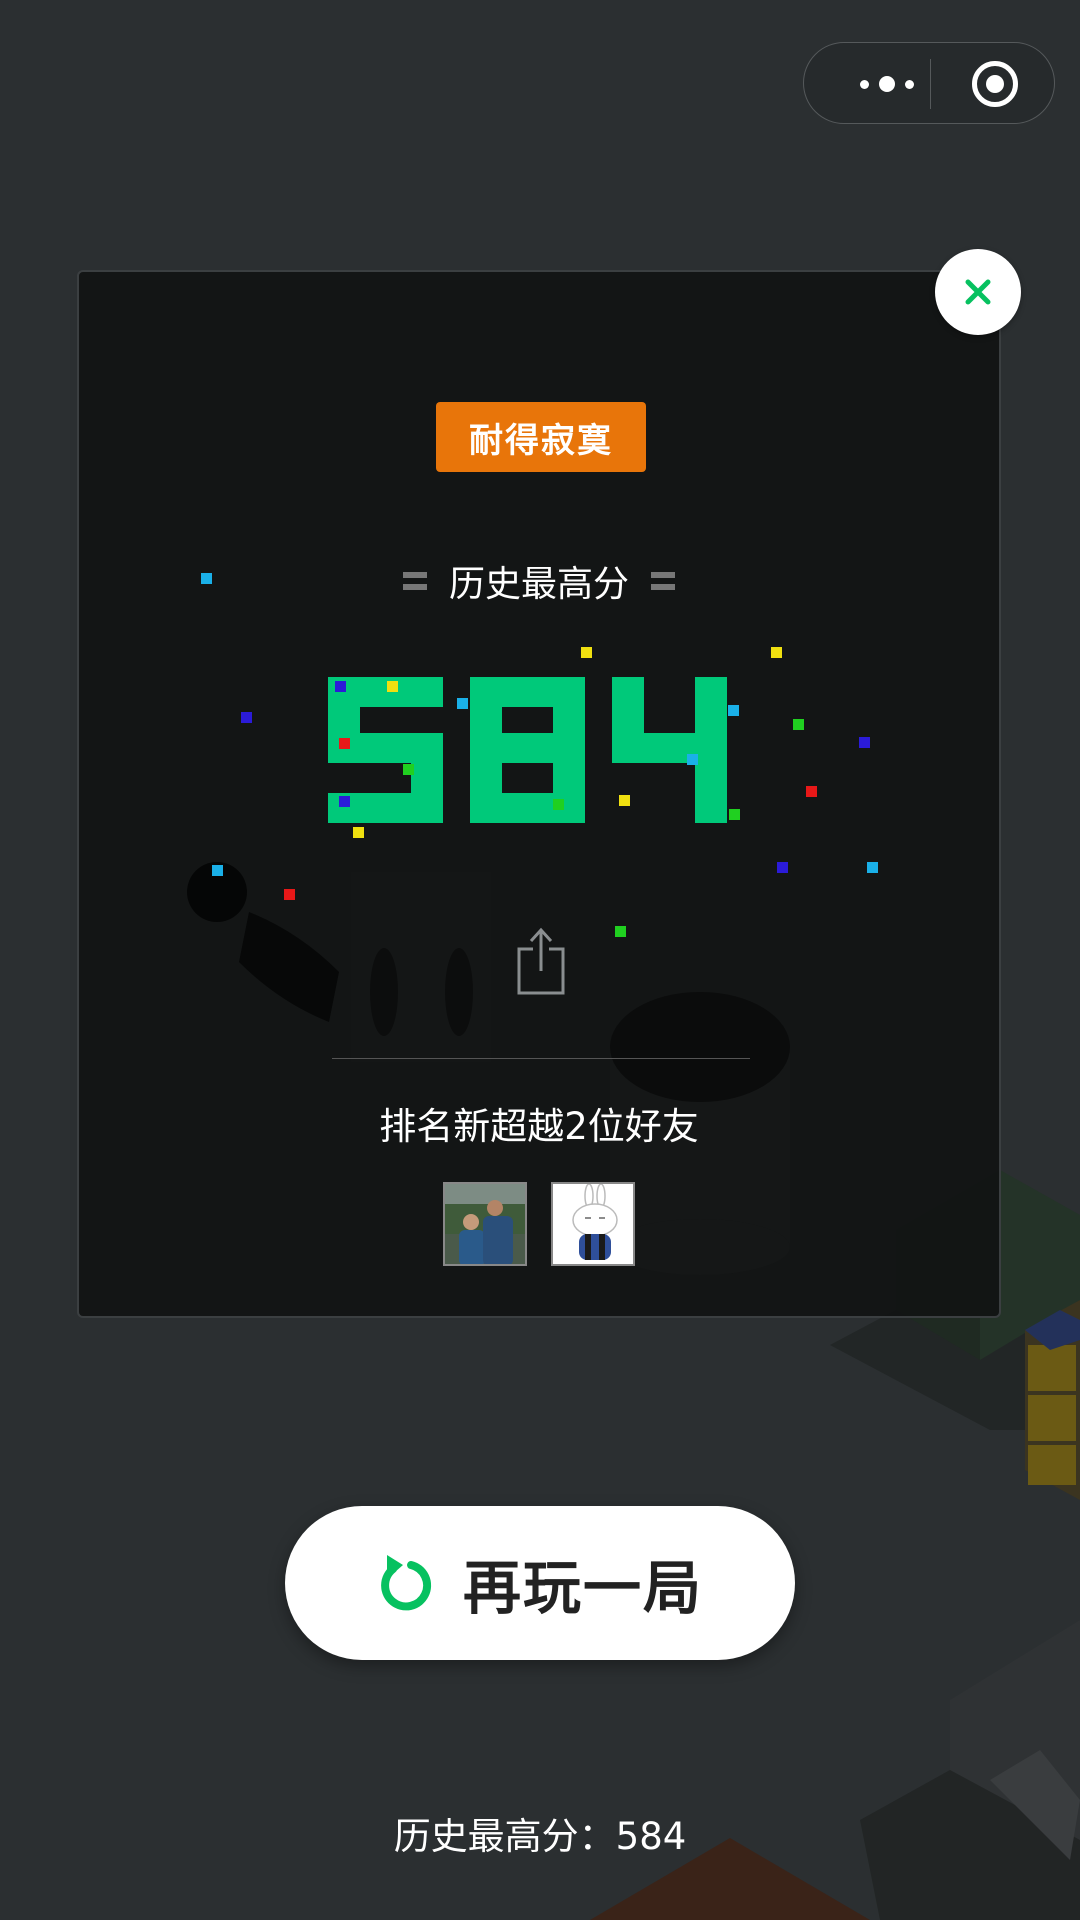 The image size is (1080, 1920). Describe the element at coordinates (582, 1588) in the screenshot. I see `replay-label: 再玩一局` at that location.